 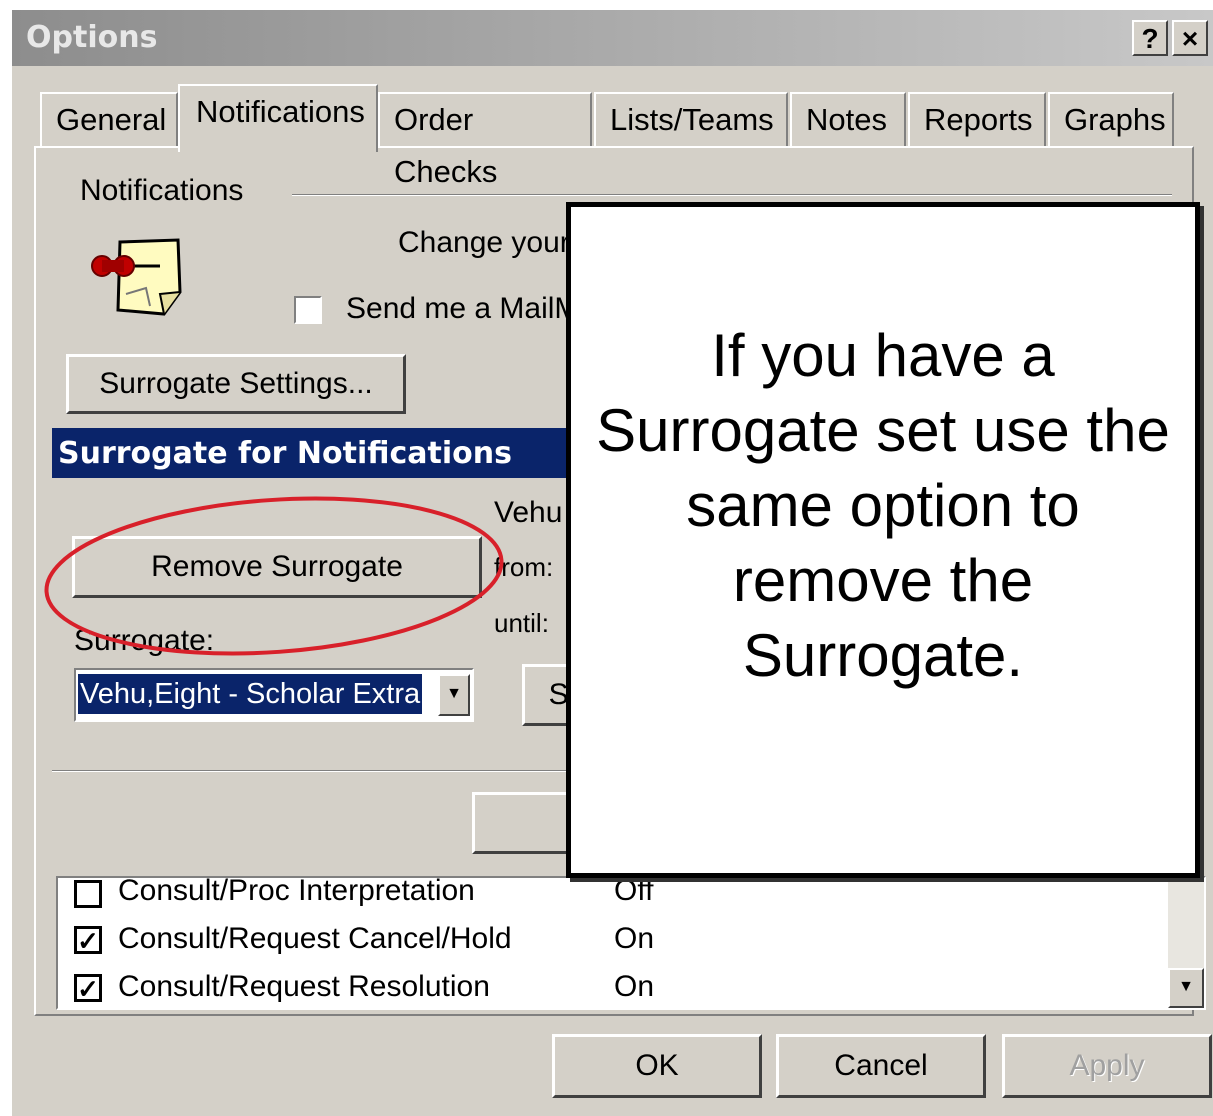 I want to click on list-item: Consult/Proc Interpretation Off, so click(x=598, y=896).